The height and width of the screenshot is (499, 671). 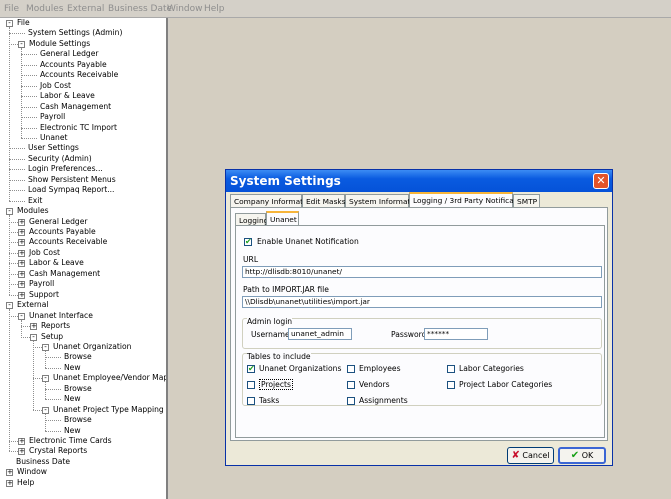 I want to click on cancel-button: ✘ Cancel, so click(x=530, y=455).